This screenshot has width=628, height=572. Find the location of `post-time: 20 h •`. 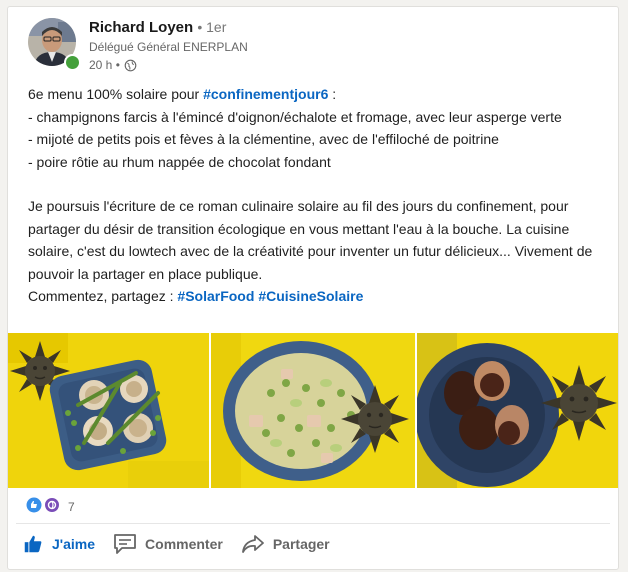

post-time: 20 h • is located at coordinates (104, 65).